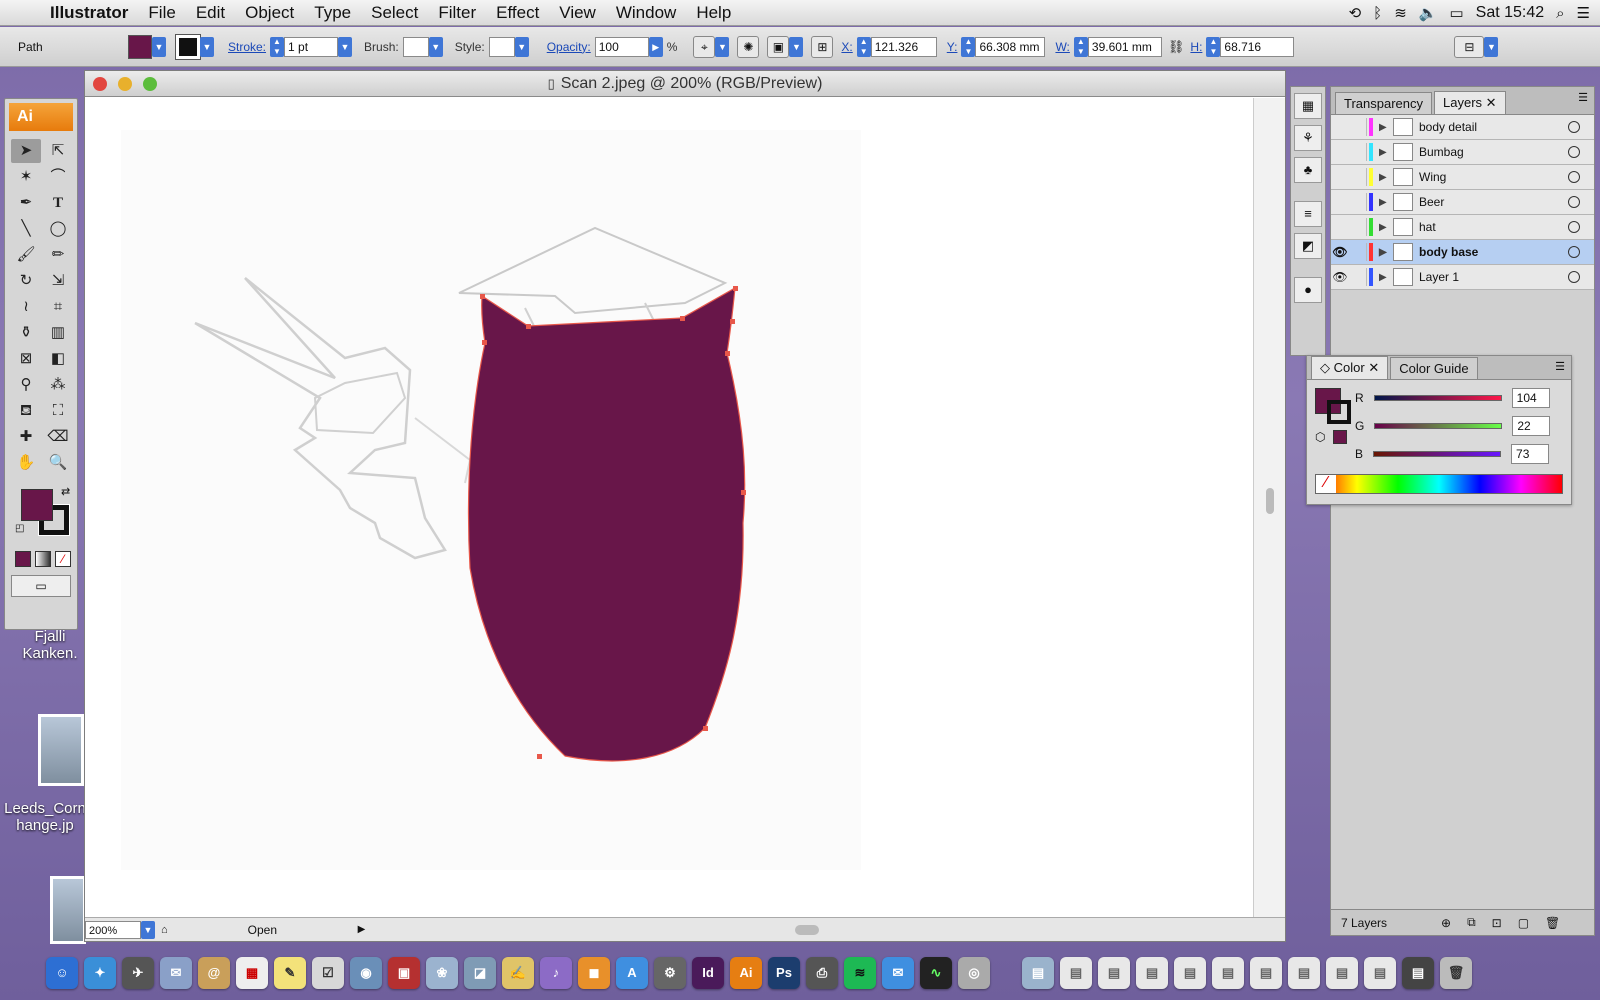 The height and width of the screenshot is (1000, 1600). Describe the element at coordinates (100, 84) in the screenshot. I see `close-window-button` at that location.